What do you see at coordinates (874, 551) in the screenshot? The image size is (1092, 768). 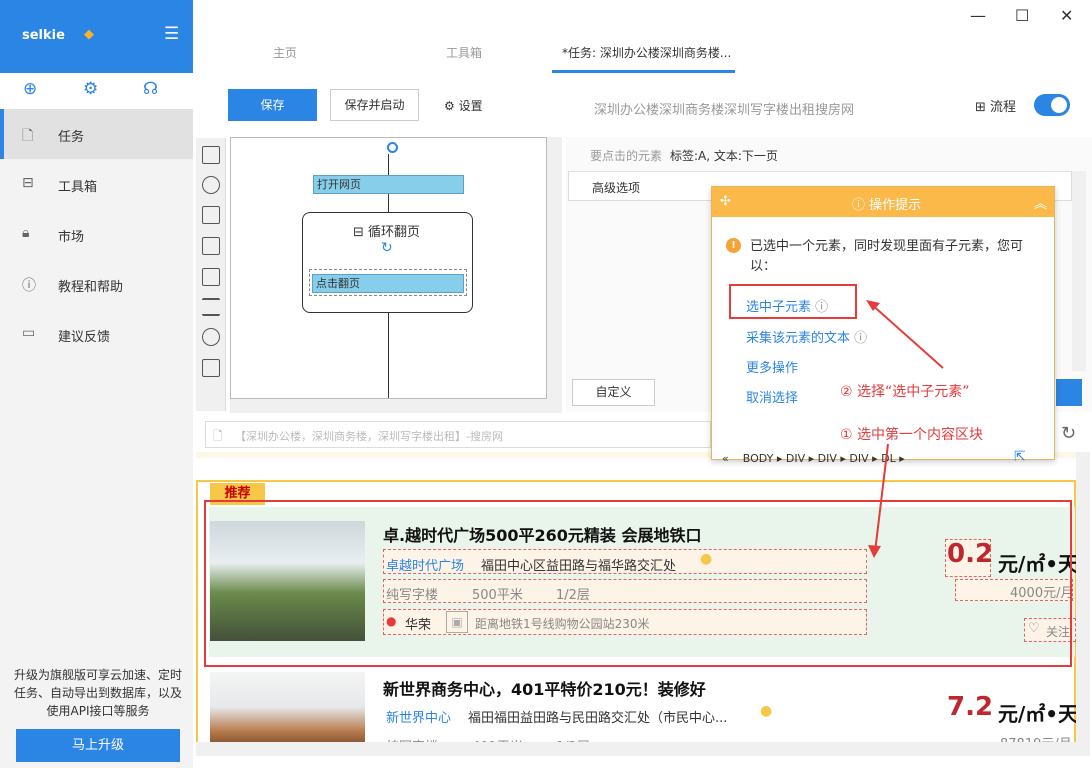 I see `arrowhead-icon` at bounding box center [874, 551].